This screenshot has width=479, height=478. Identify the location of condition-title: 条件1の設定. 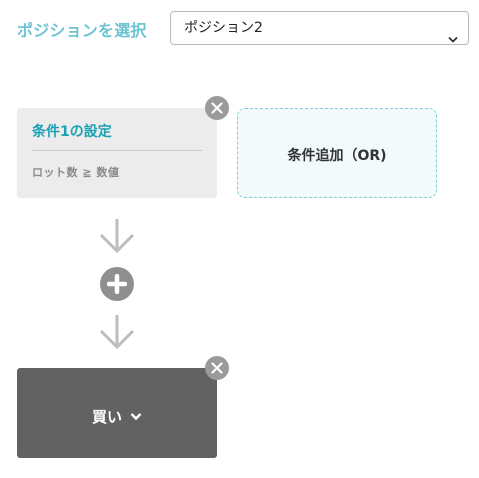
(72, 132).